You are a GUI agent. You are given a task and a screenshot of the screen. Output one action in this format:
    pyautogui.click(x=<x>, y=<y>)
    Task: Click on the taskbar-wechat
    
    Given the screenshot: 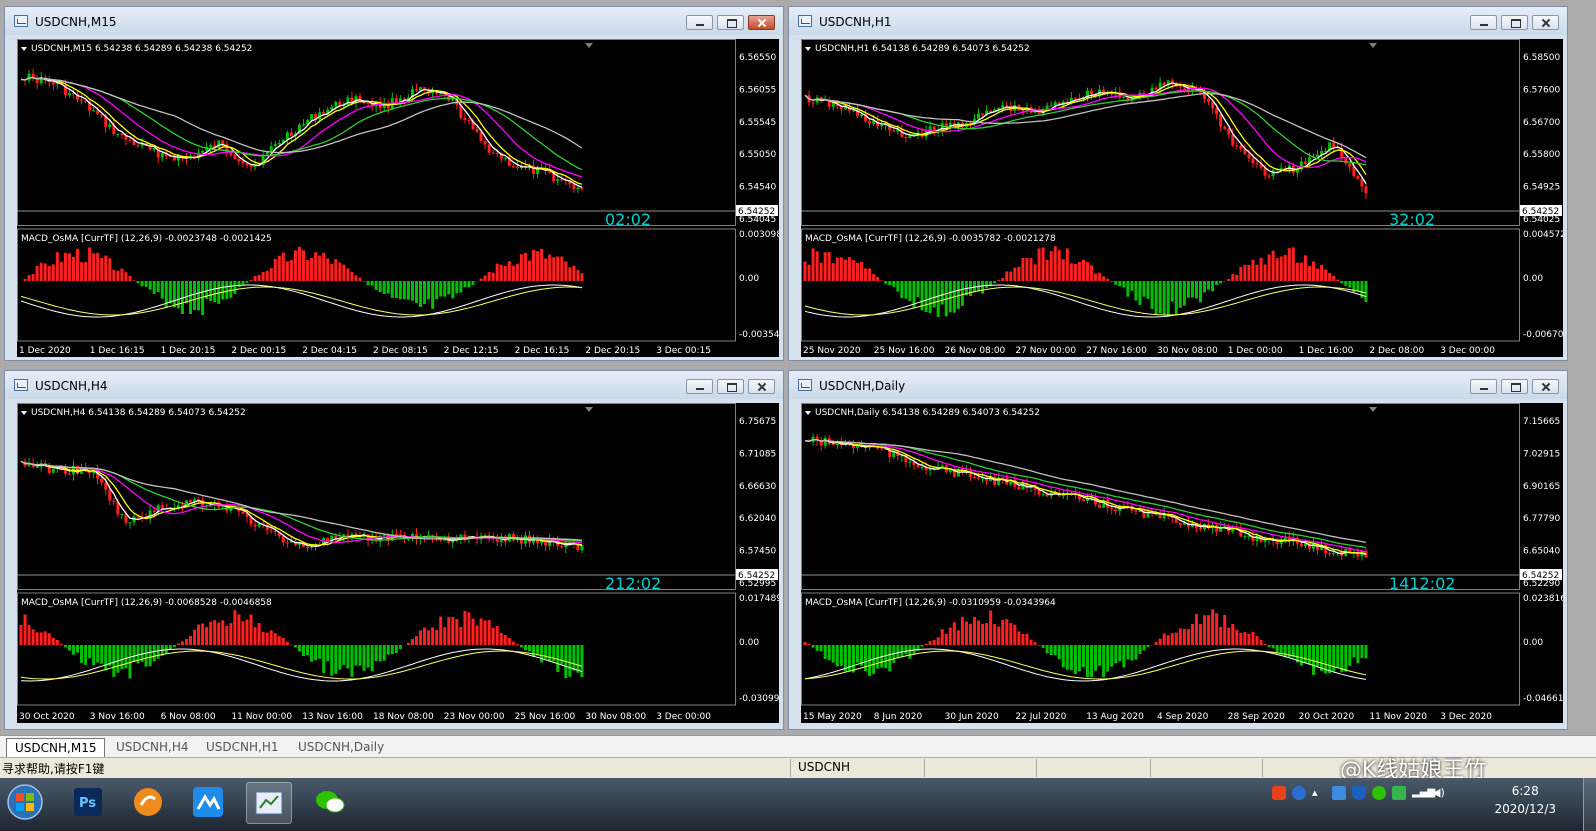 What is the action you would take?
    pyautogui.click(x=330, y=802)
    